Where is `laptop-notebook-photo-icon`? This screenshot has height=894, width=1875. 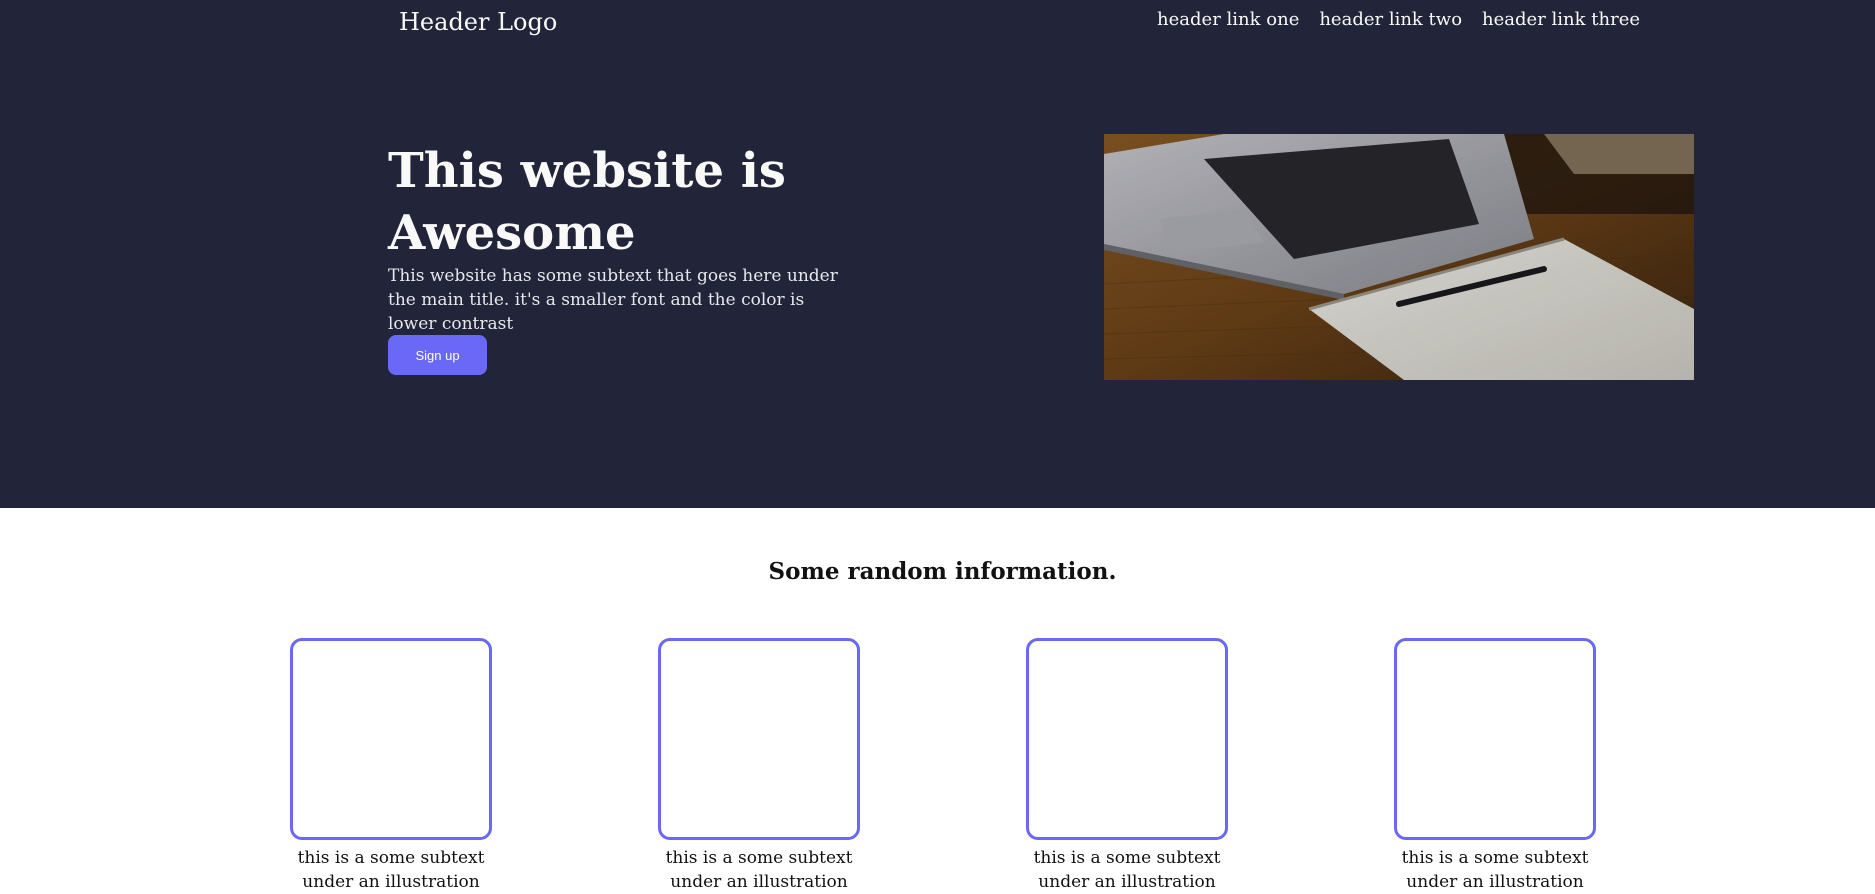 laptop-notebook-photo-icon is located at coordinates (1399, 257).